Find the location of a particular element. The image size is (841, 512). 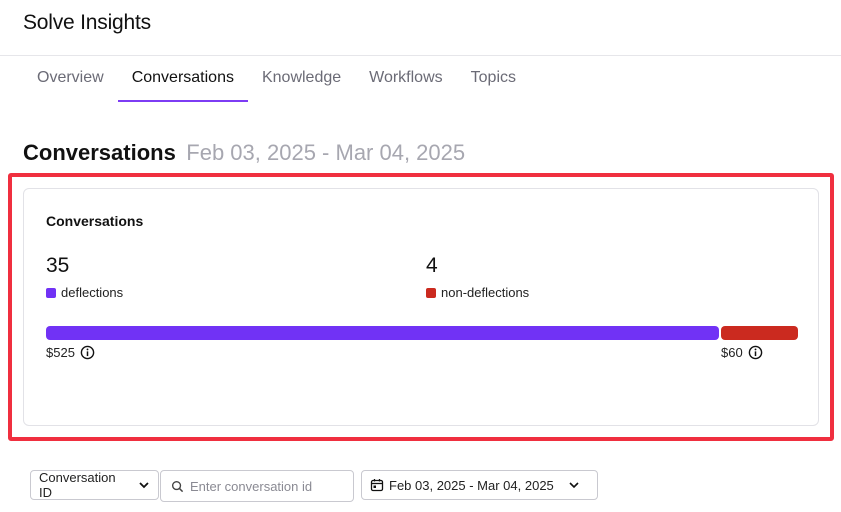

non-deflections-cost-value: $60 is located at coordinates (732, 352).